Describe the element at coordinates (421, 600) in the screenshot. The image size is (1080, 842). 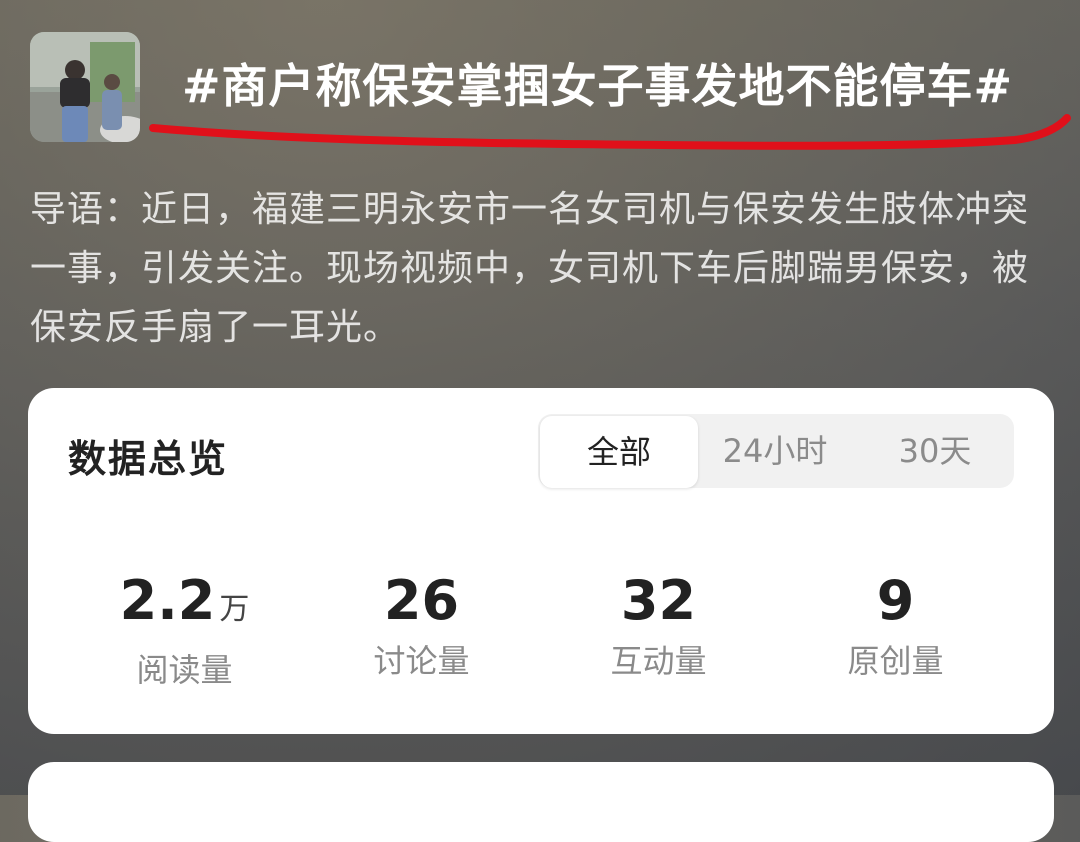
I see `stat-discussions-value: 26` at that location.